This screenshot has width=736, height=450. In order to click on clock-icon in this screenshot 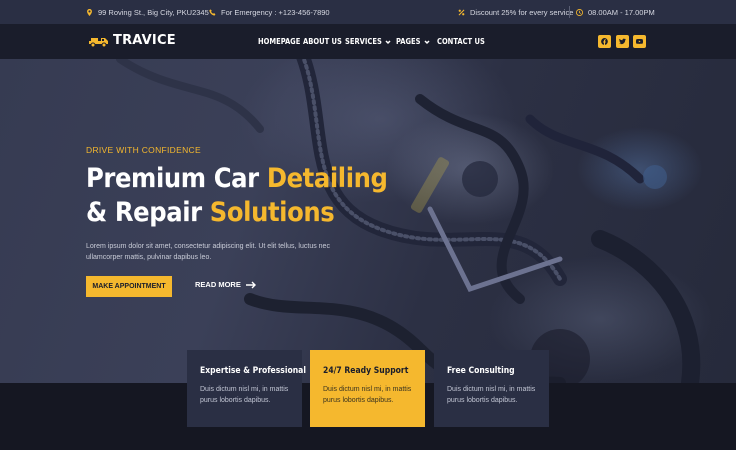, I will do `click(579, 12)`.